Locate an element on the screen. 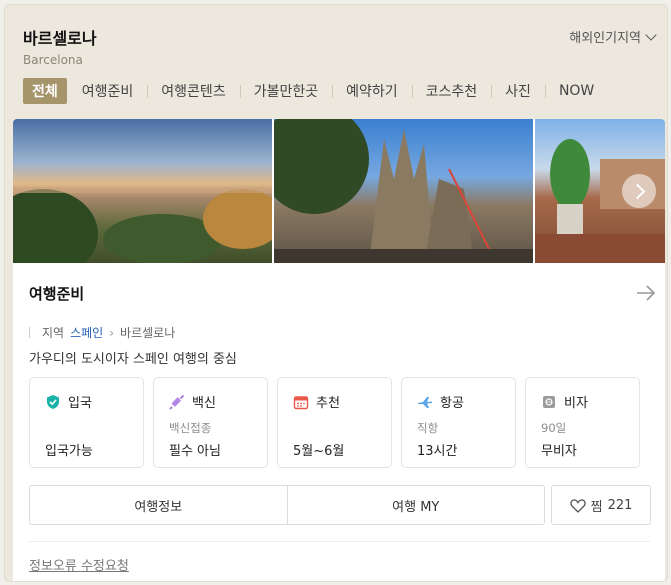 This screenshot has height=585, width=671. info-card-sub: 직항 is located at coordinates (428, 428).